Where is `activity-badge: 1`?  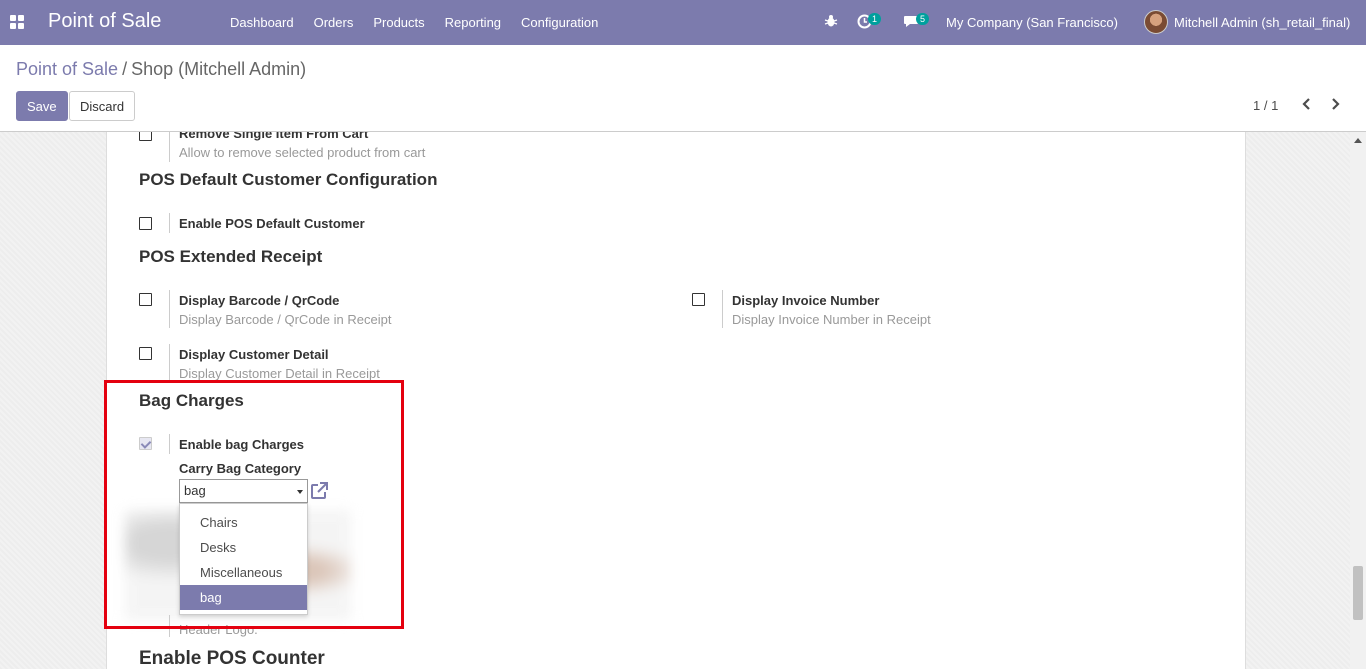
activity-badge: 1 is located at coordinates (875, 19).